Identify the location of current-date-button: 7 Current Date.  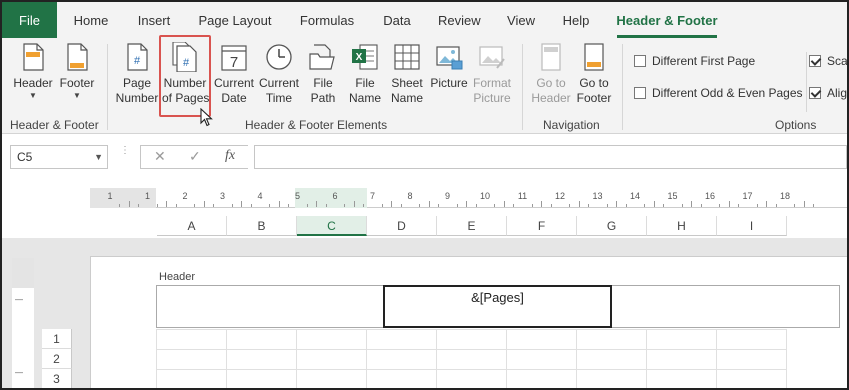
(234, 74).